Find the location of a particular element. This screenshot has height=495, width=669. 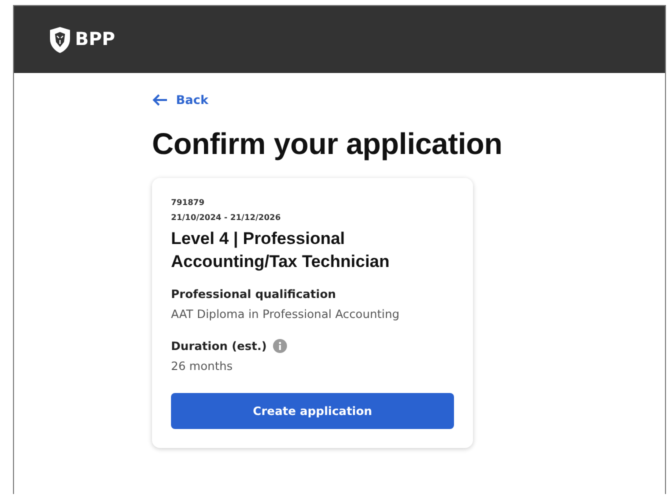

field-label: Duration (est.) is located at coordinates (219, 346).